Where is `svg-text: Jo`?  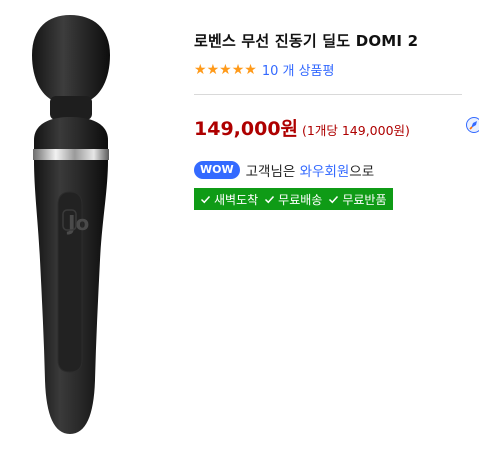 svg-text: Jo is located at coordinates (77, 223).